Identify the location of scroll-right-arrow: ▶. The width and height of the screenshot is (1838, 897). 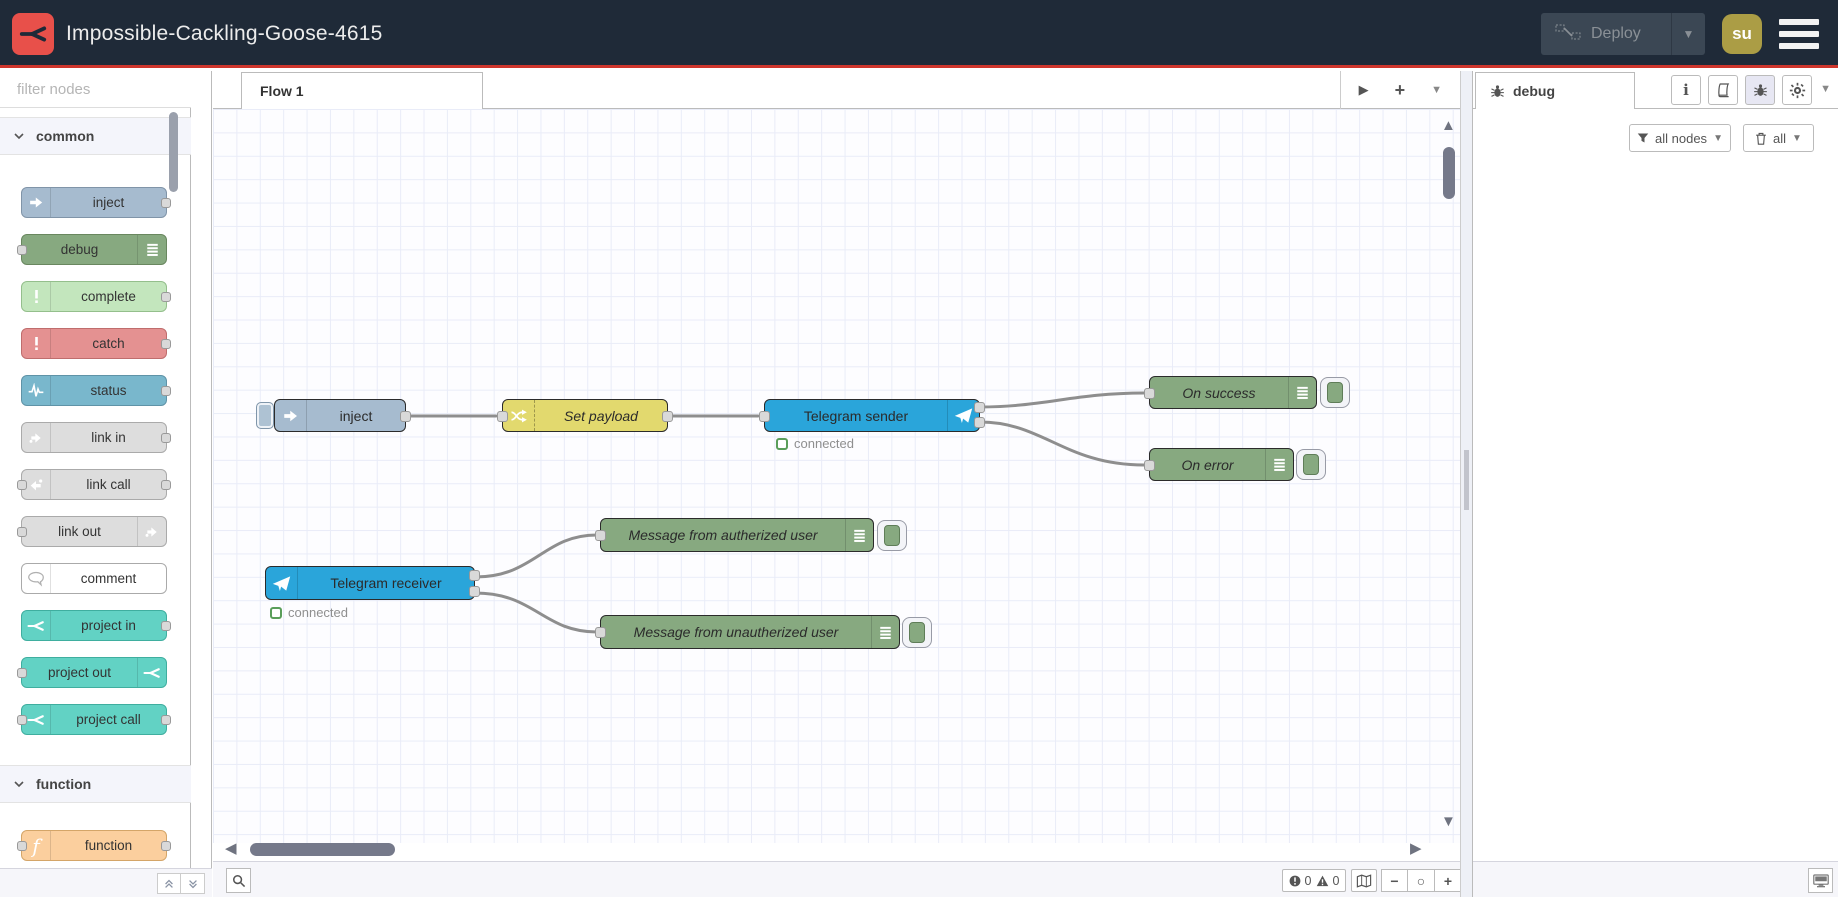
(1416, 848).